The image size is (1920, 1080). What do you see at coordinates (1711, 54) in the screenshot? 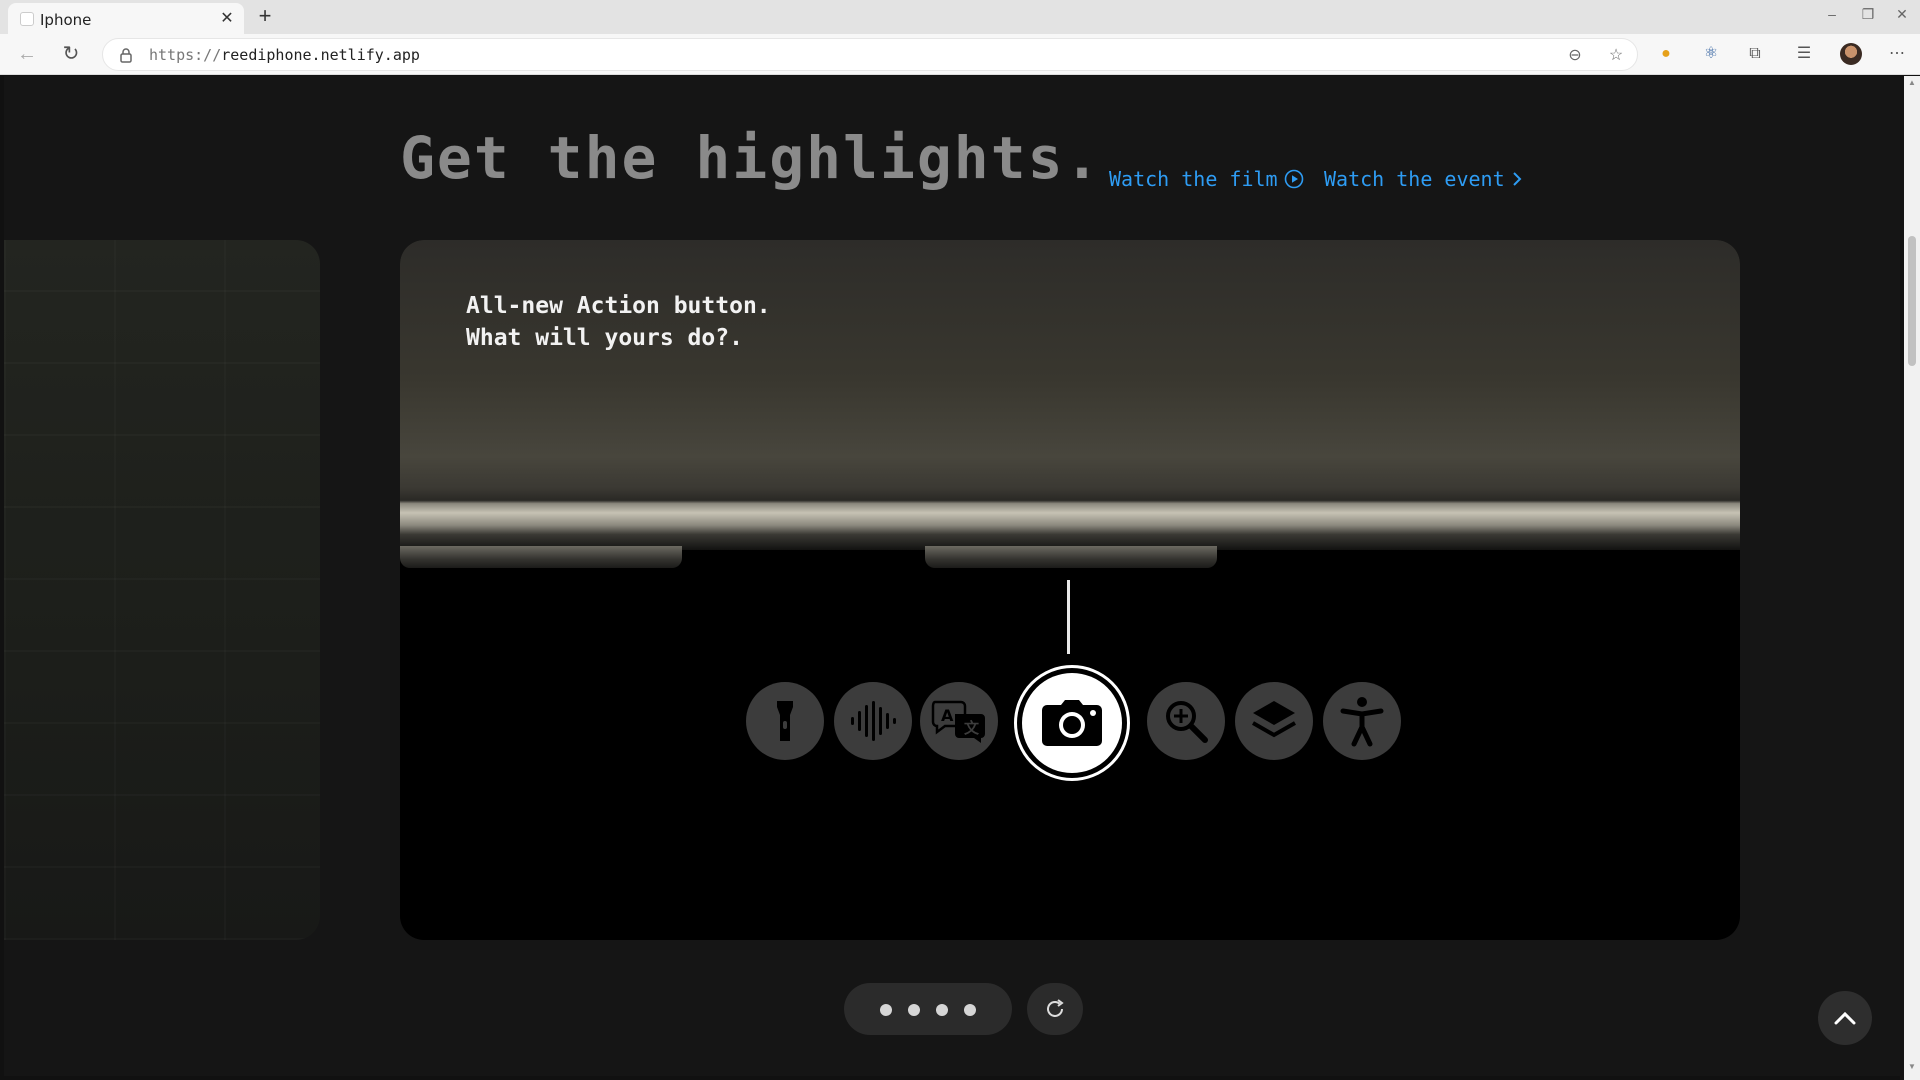
I see `extension-react-icon: ⚛` at bounding box center [1711, 54].